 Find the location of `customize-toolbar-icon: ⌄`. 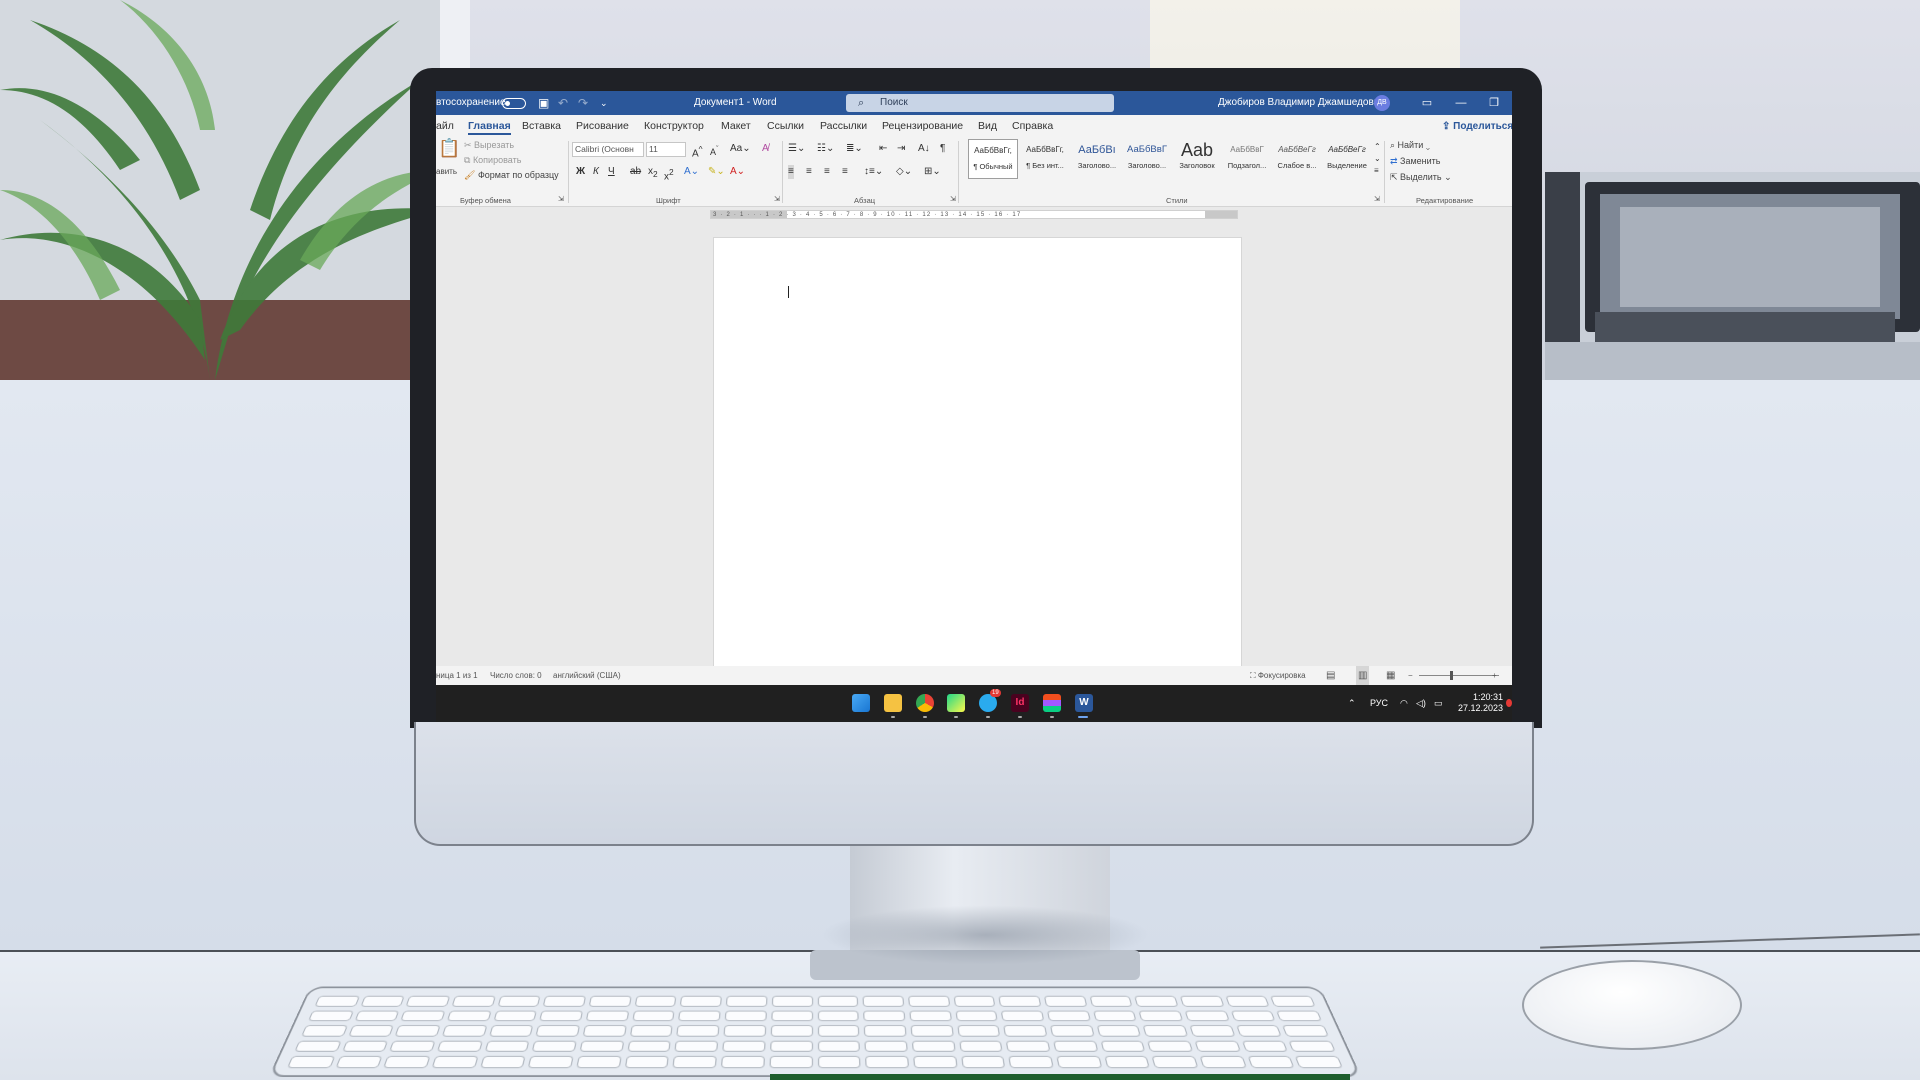

customize-toolbar-icon: ⌄ is located at coordinates (604, 103).